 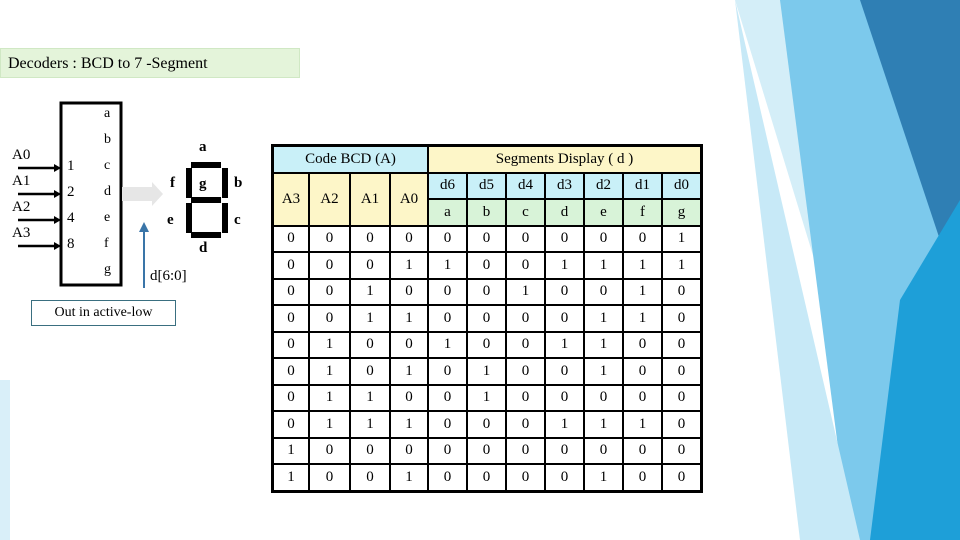 I want to click on col-header-d4: d4, so click(x=525, y=185).